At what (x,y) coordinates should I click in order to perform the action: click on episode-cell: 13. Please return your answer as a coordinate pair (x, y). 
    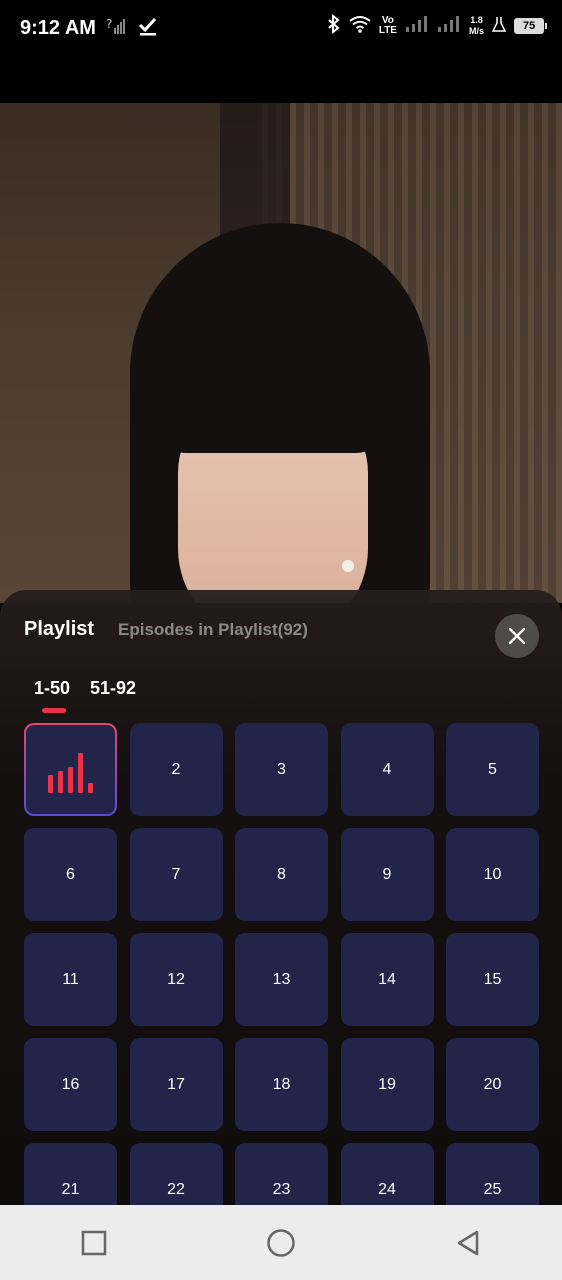
    Looking at the image, I should click on (281, 979).